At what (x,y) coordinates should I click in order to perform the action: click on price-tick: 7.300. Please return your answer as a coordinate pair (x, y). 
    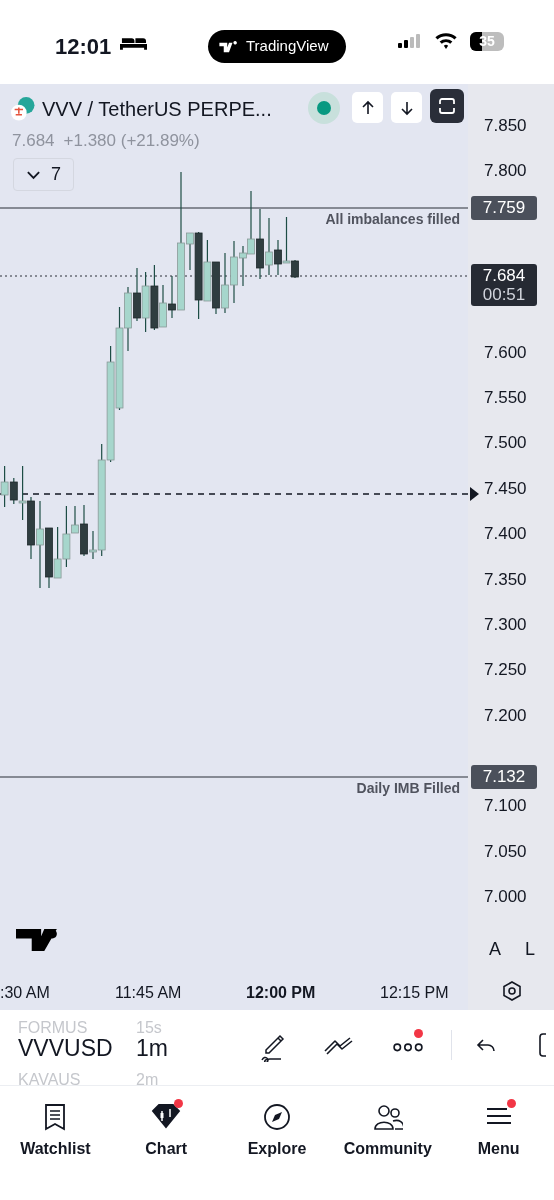
    Looking at the image, I should click on (505, 624).